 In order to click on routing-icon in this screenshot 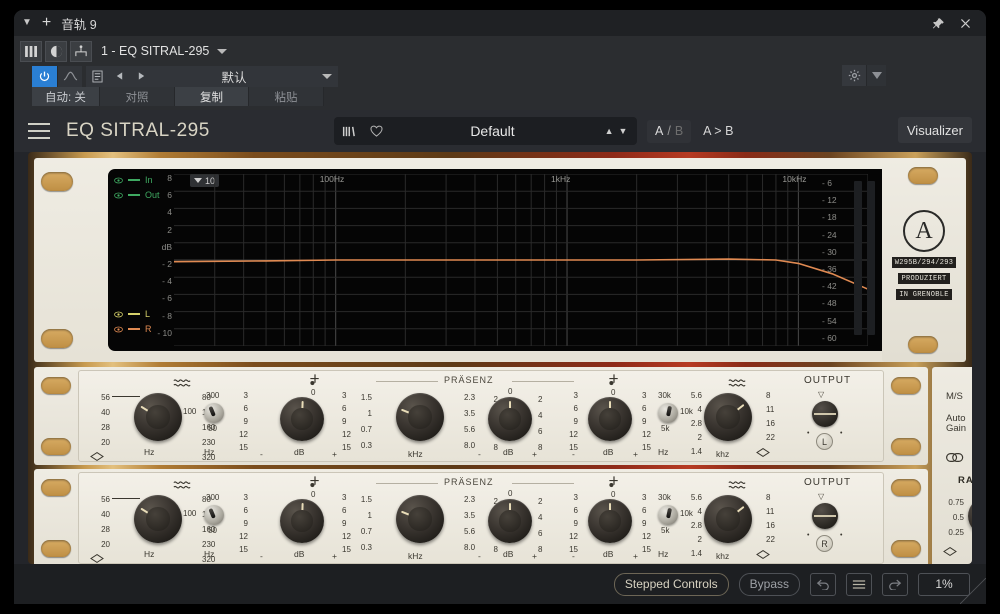, I will do `click(81, 51)`.